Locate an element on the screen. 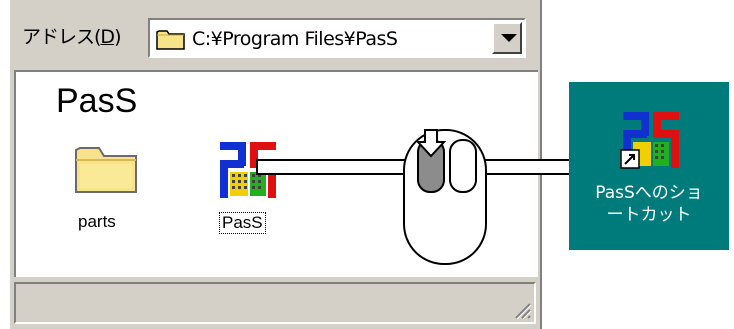 The width and height of the screenshot is (734, 329). address-path: C:¥Program Files¥PasS is located at coordinates (295, 39).